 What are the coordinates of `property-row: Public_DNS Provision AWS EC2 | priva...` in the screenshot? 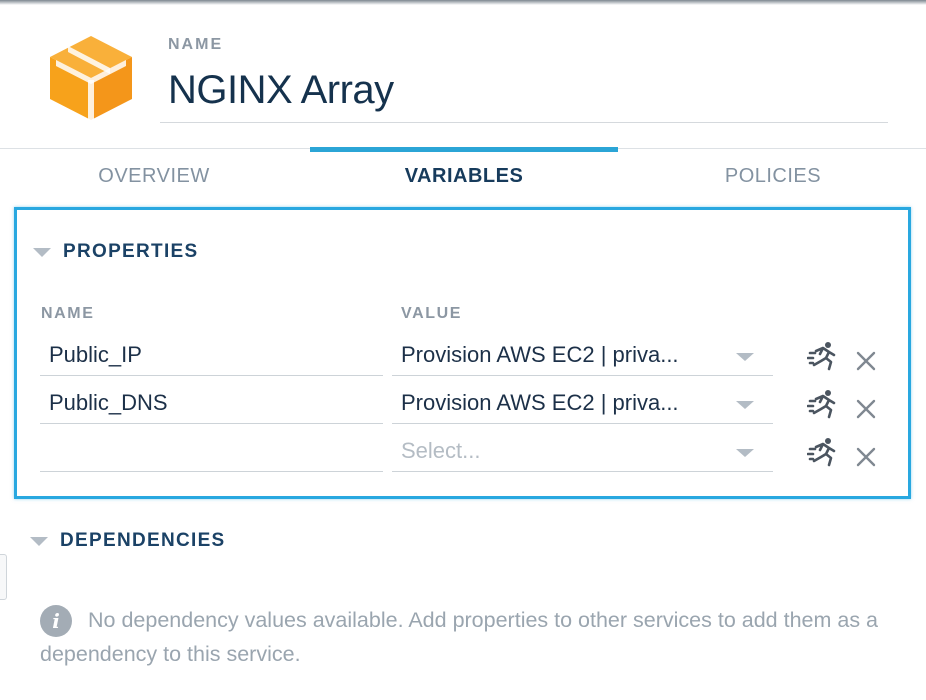 It's located at (462, 412).